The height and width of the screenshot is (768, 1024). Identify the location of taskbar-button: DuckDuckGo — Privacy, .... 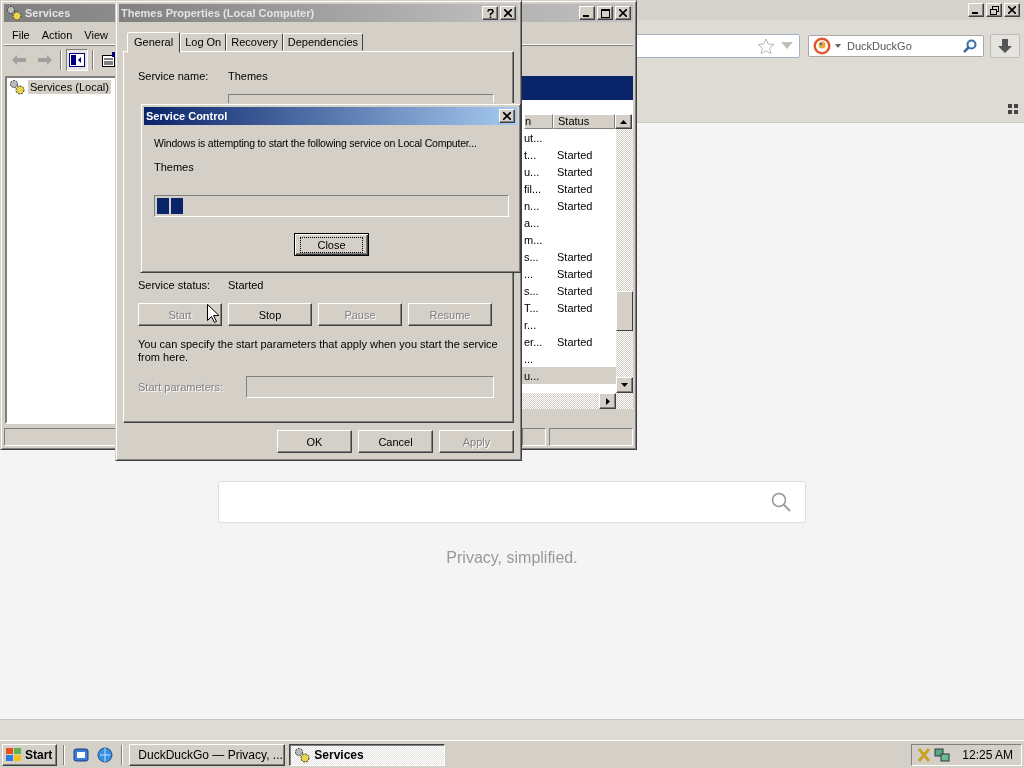
(207, 754).